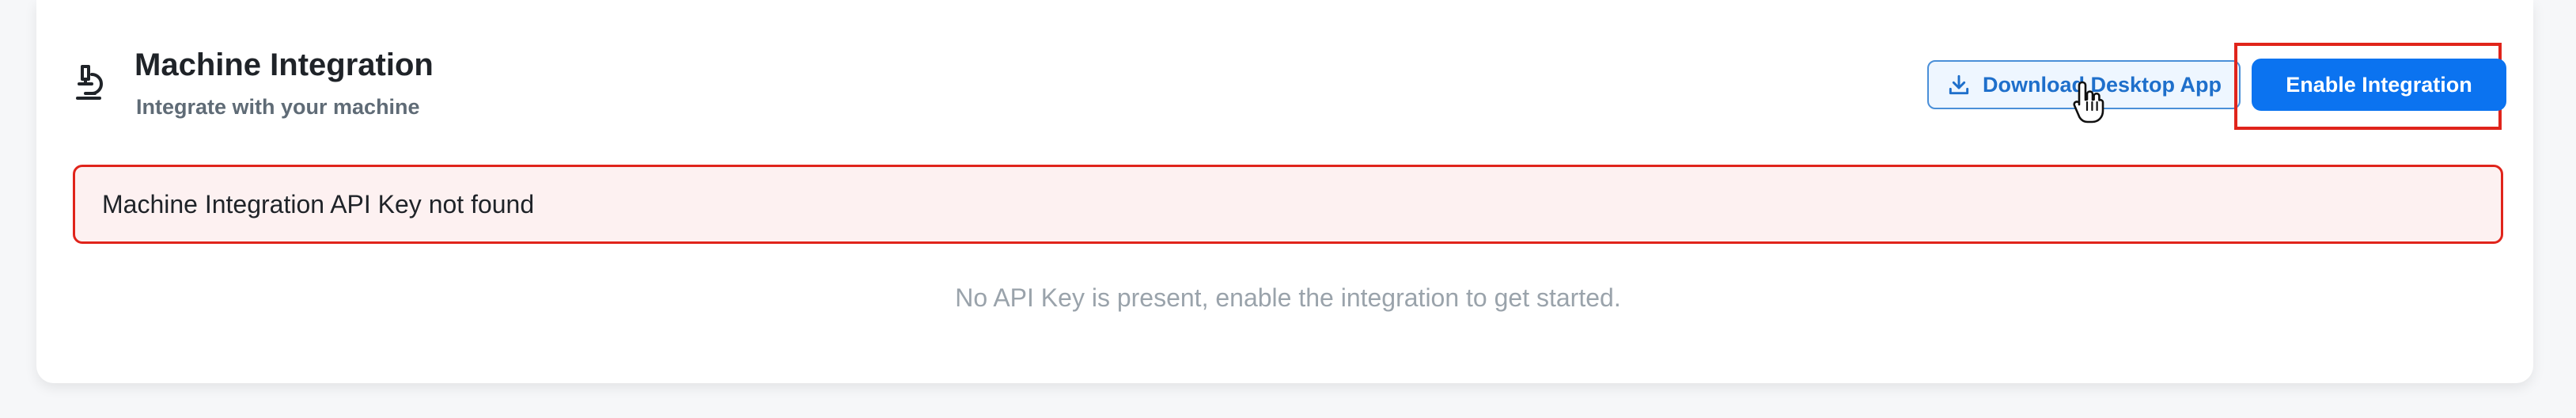 This screenshot has height=418, width=2576. What do you see at coordinates (278, 107) in the screenshot?
I see `section-subtitle: Integrate with your machine` at bounding box center [278, 107].